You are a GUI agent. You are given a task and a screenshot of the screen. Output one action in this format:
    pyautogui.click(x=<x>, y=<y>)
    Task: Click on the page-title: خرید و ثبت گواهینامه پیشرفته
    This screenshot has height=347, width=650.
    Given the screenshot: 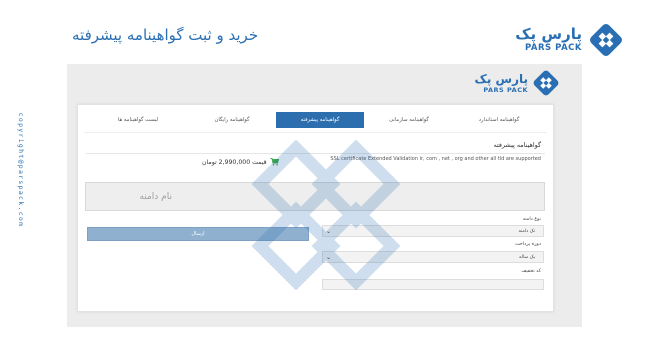 What is the action you would take?
    pyautogui.click(x=165, y=35)
    